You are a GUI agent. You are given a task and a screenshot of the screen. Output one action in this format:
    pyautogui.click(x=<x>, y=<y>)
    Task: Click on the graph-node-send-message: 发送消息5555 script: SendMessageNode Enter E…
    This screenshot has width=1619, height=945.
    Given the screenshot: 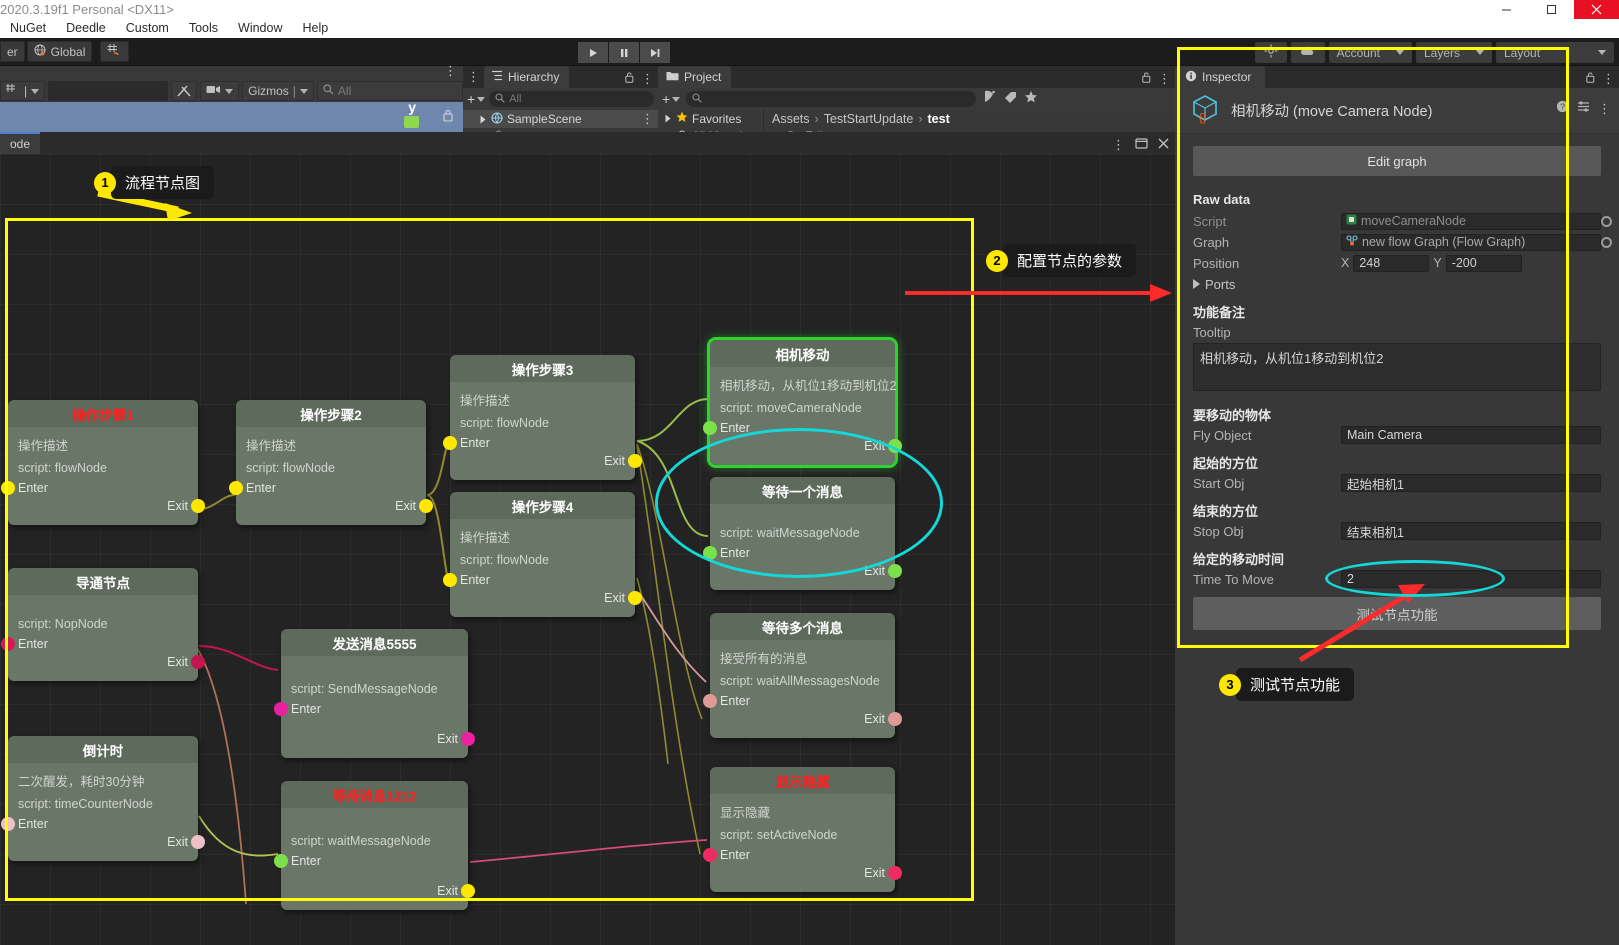 What is the action you would take?
    pyautogui.click(x=374, y=693)
    